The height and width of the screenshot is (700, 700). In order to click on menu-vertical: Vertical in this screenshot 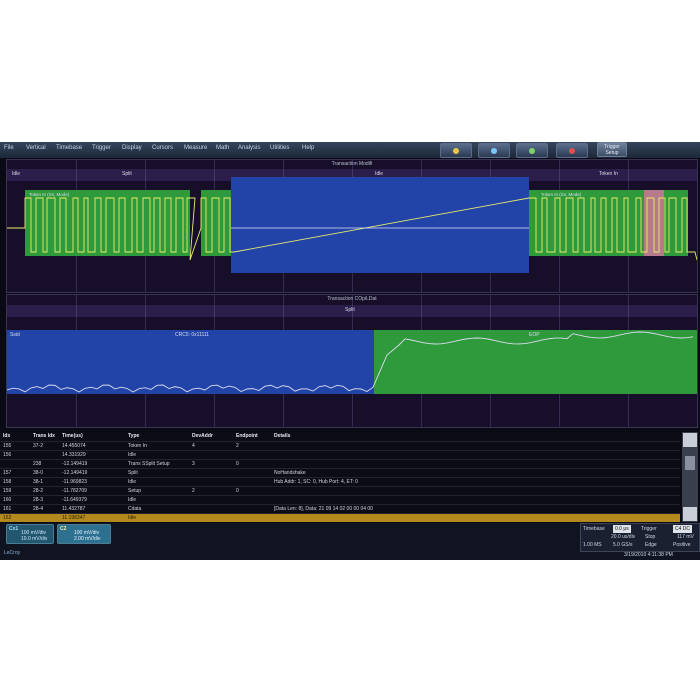, I will do `click(36, 148)`.